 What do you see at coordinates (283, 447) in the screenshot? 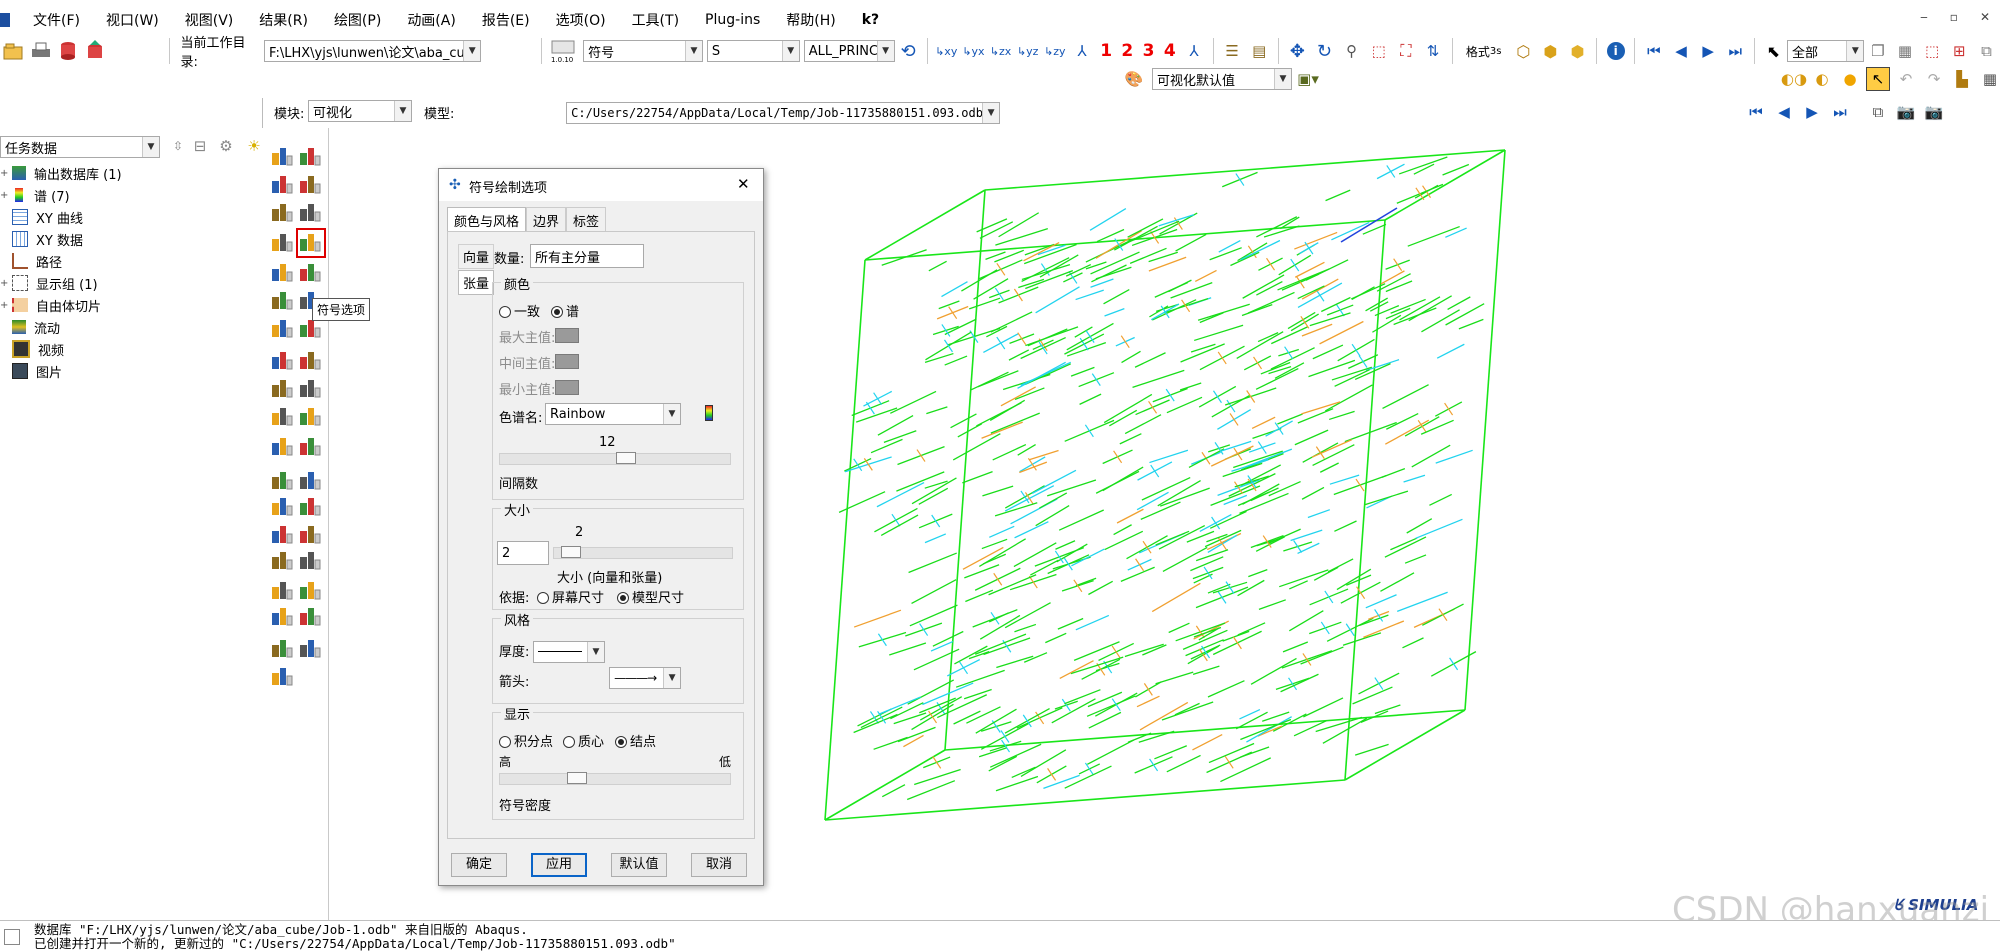
I see `stream-tool-icon` at bounding box center [283, 447].